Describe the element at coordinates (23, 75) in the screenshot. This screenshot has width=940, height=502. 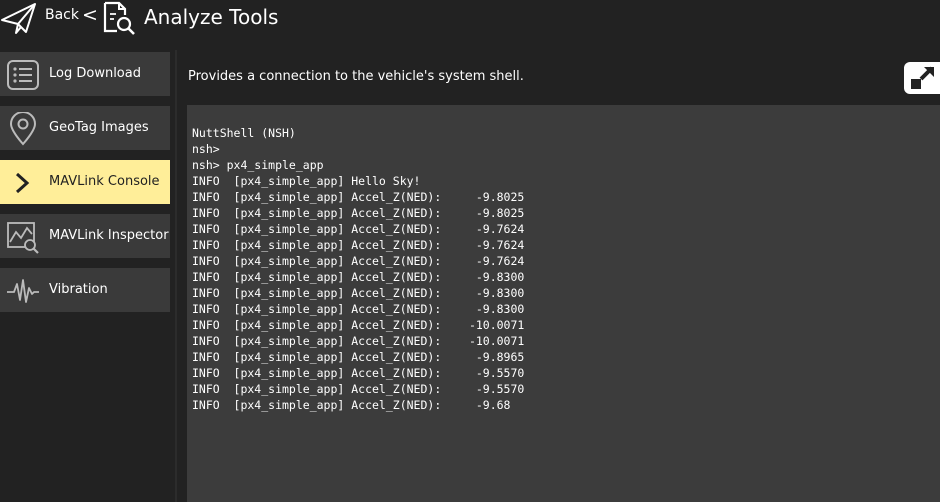
I see `list-icon` at that location.